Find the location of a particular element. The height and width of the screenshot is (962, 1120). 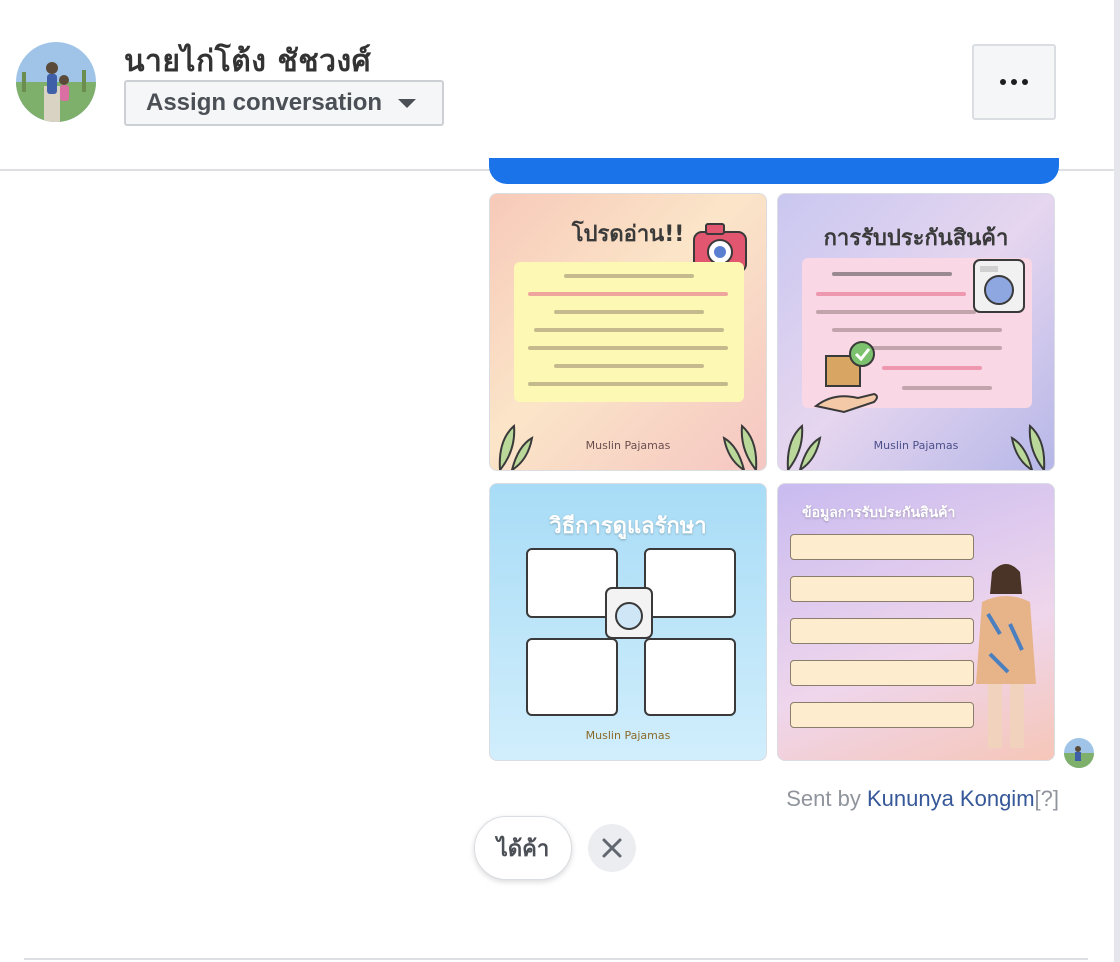

more-options-button is located at coordinates (1014, 82).